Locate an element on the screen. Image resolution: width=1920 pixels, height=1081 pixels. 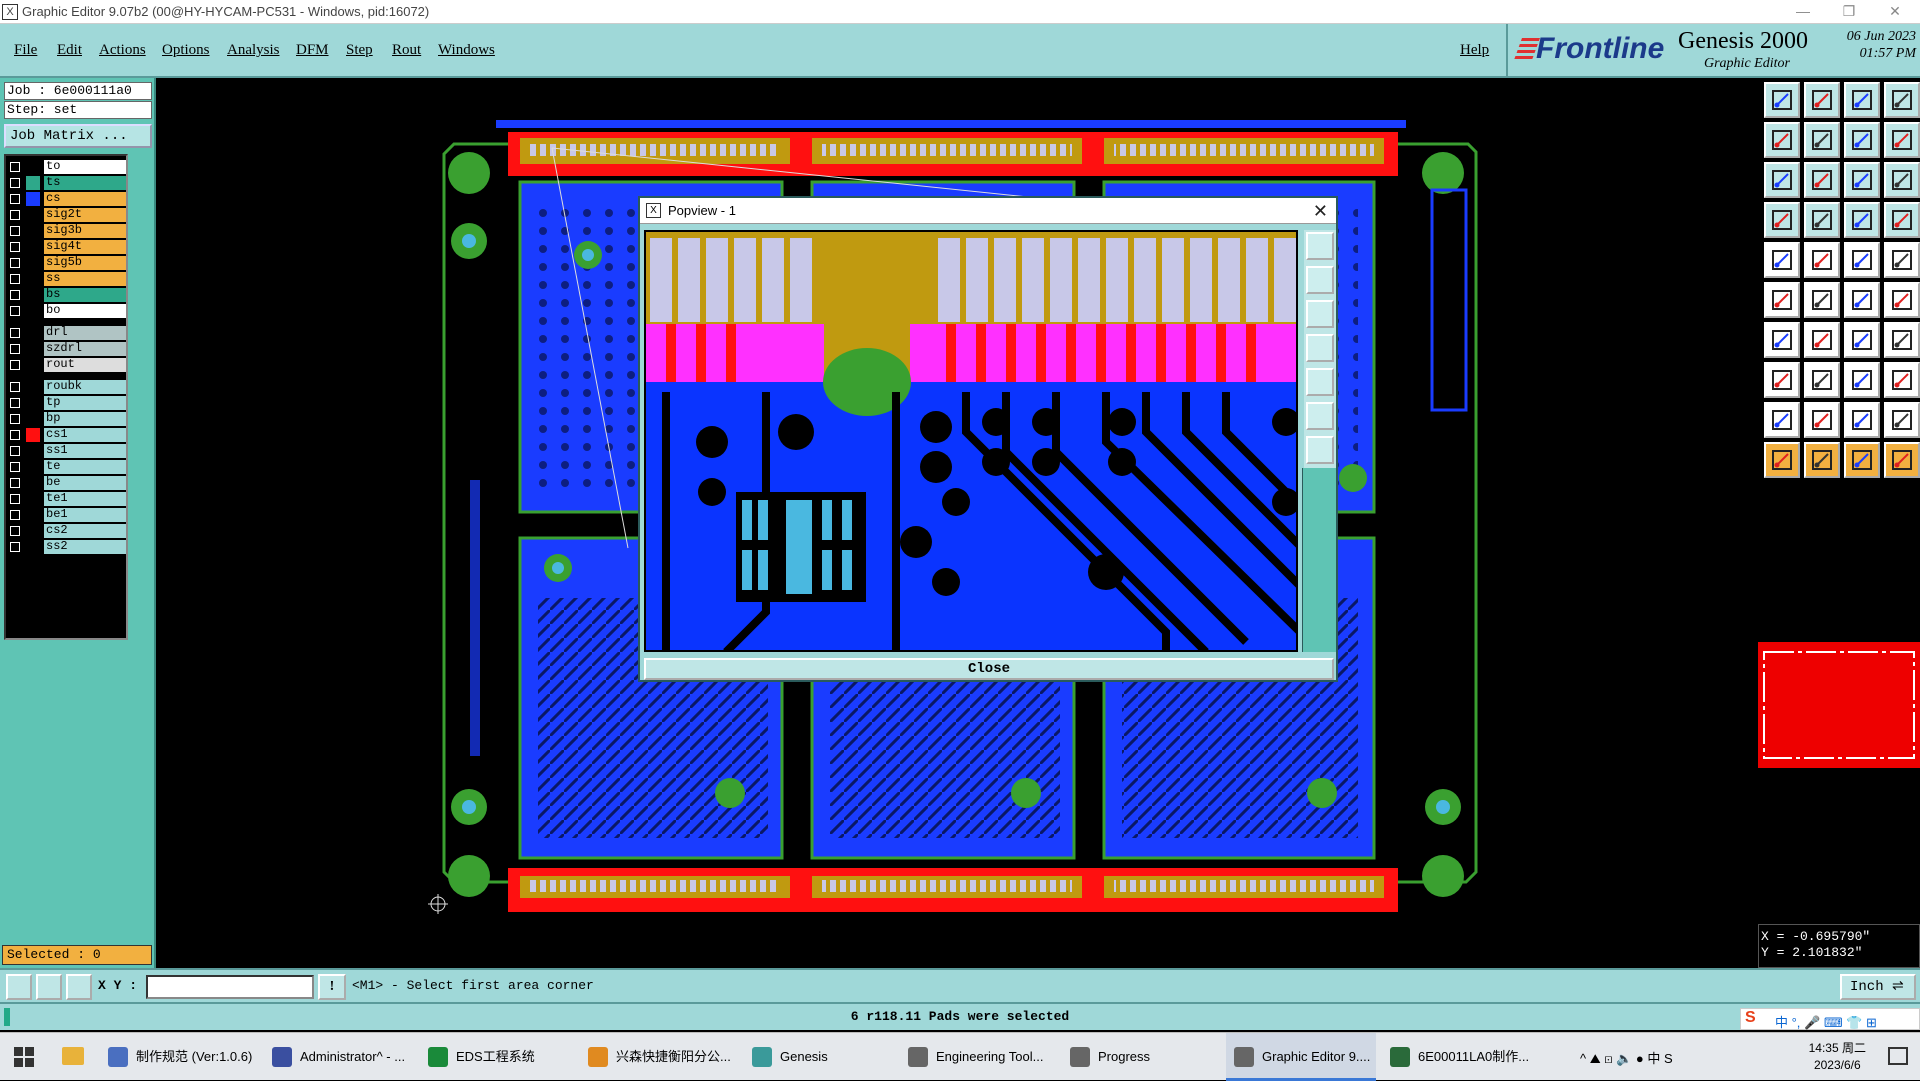
pan-left-tool-icon is located at coordinates (1782, 140).